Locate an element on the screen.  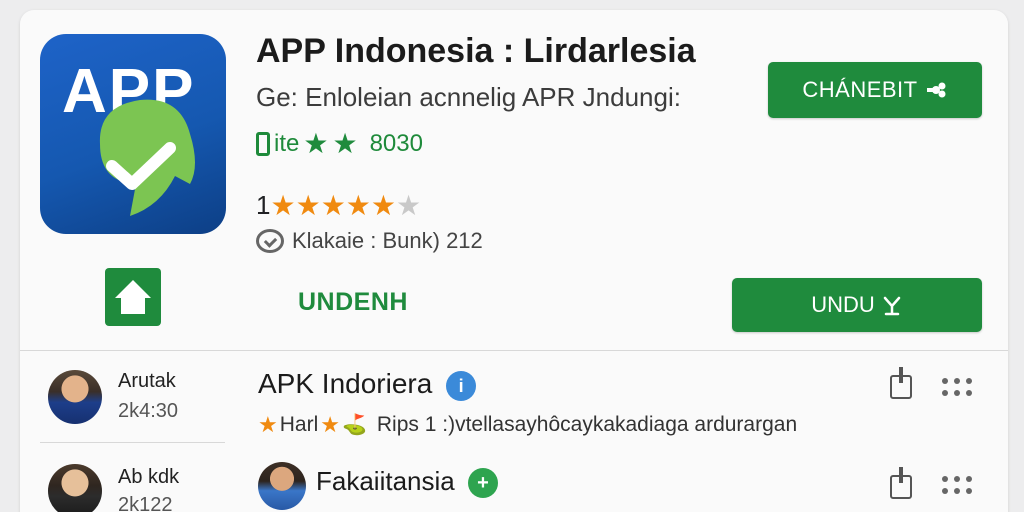
plus-share-icon is located at coordinates (936, 90).